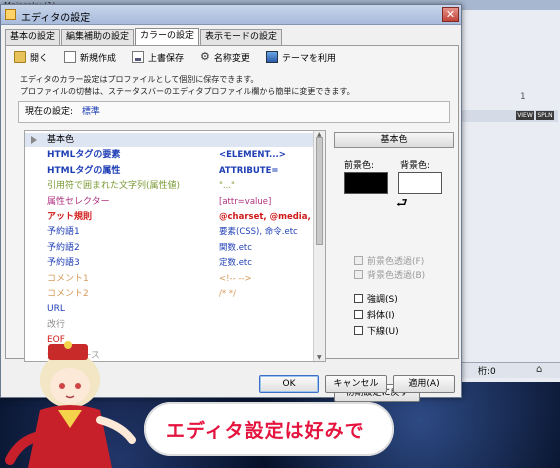 The height and width of the screenshot is (468, 560). What do you see at coordinates (33, 37) in the screenshot?
I see `tab-basic: 基本の設定` at bounding box center [33, 37].